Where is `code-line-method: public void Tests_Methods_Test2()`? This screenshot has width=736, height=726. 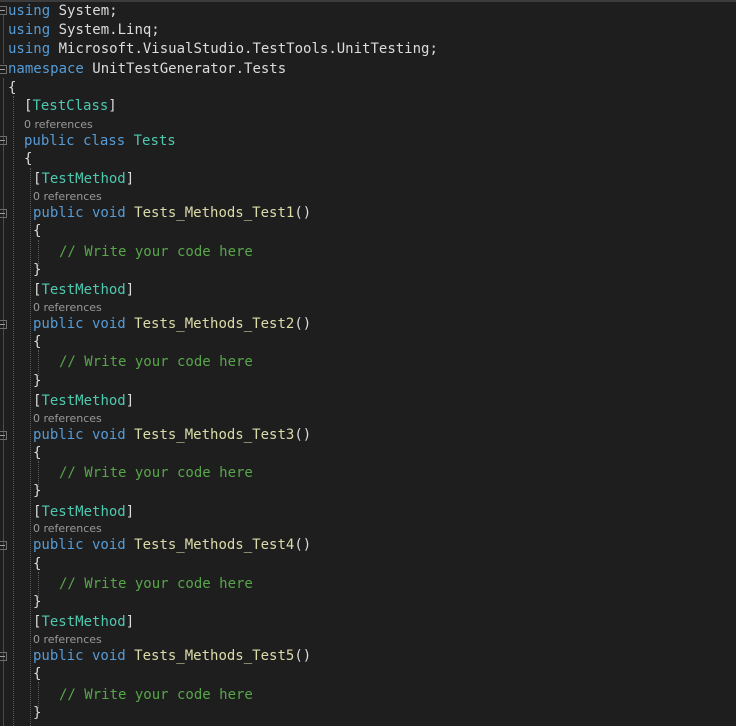
code-line-method: public void Tests_Methods_Test2() is located at coordinates (172, 324).